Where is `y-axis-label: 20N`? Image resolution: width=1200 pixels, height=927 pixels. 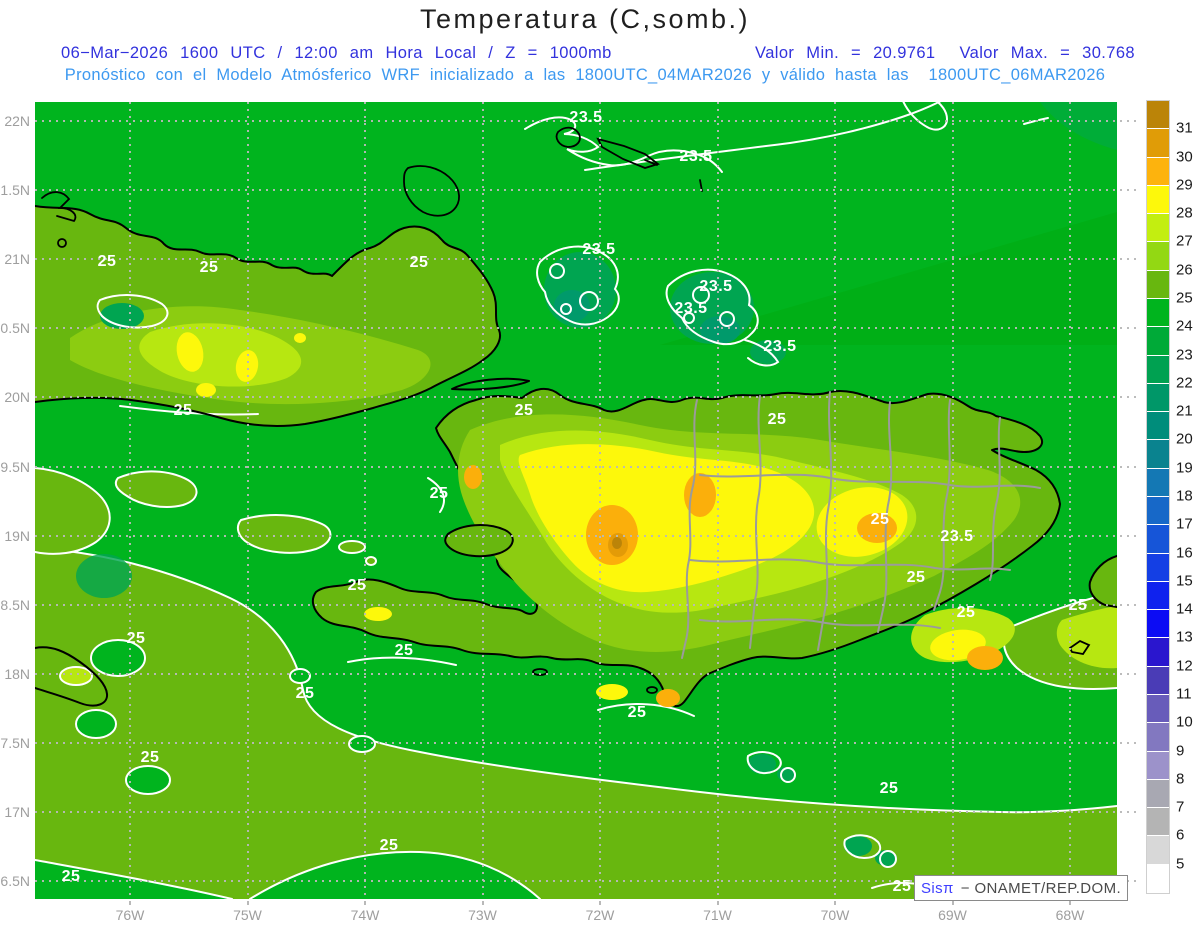
y-axis-label: 20N is located at coordinates (17, 397).